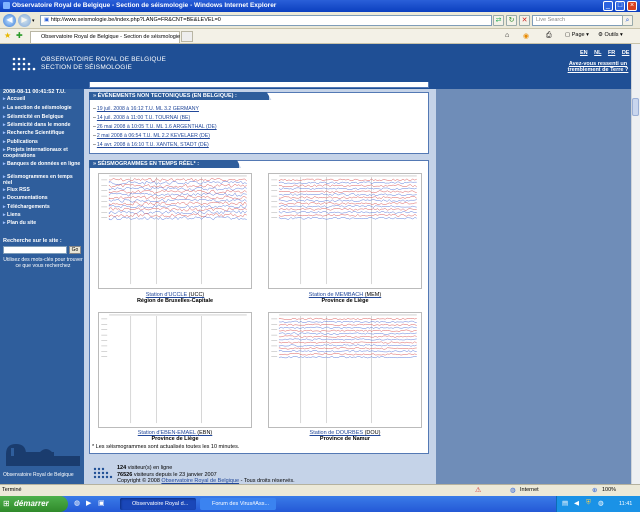 This screenshot has width=640, height=512. Describe the element at coordinates (9, 20) in the screenshot. I see `back-button: ◀` at that location.